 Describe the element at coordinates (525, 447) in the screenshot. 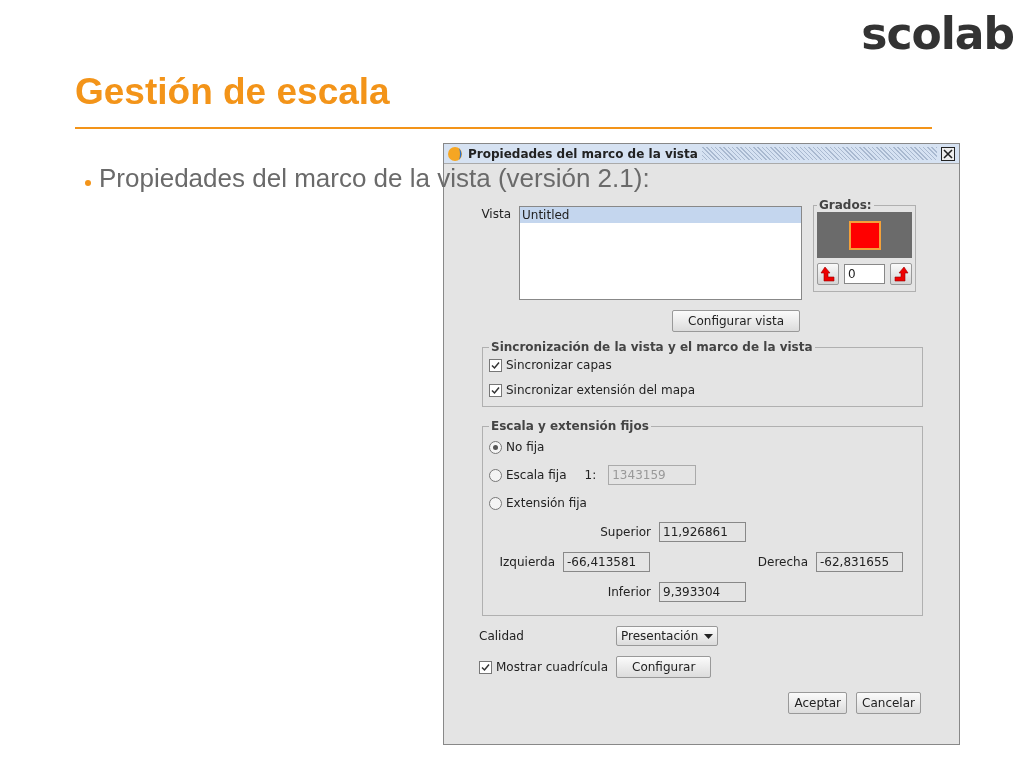

I see `radio-label: No fija` at that location.